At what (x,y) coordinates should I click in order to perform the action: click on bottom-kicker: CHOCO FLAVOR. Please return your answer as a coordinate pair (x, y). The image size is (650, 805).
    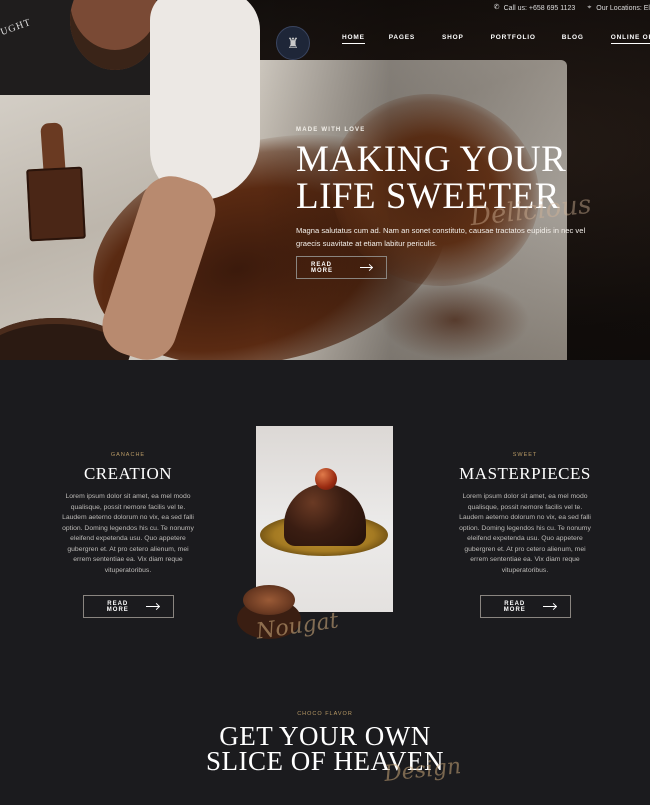
    Looking at the image, I should click on (325, 714).